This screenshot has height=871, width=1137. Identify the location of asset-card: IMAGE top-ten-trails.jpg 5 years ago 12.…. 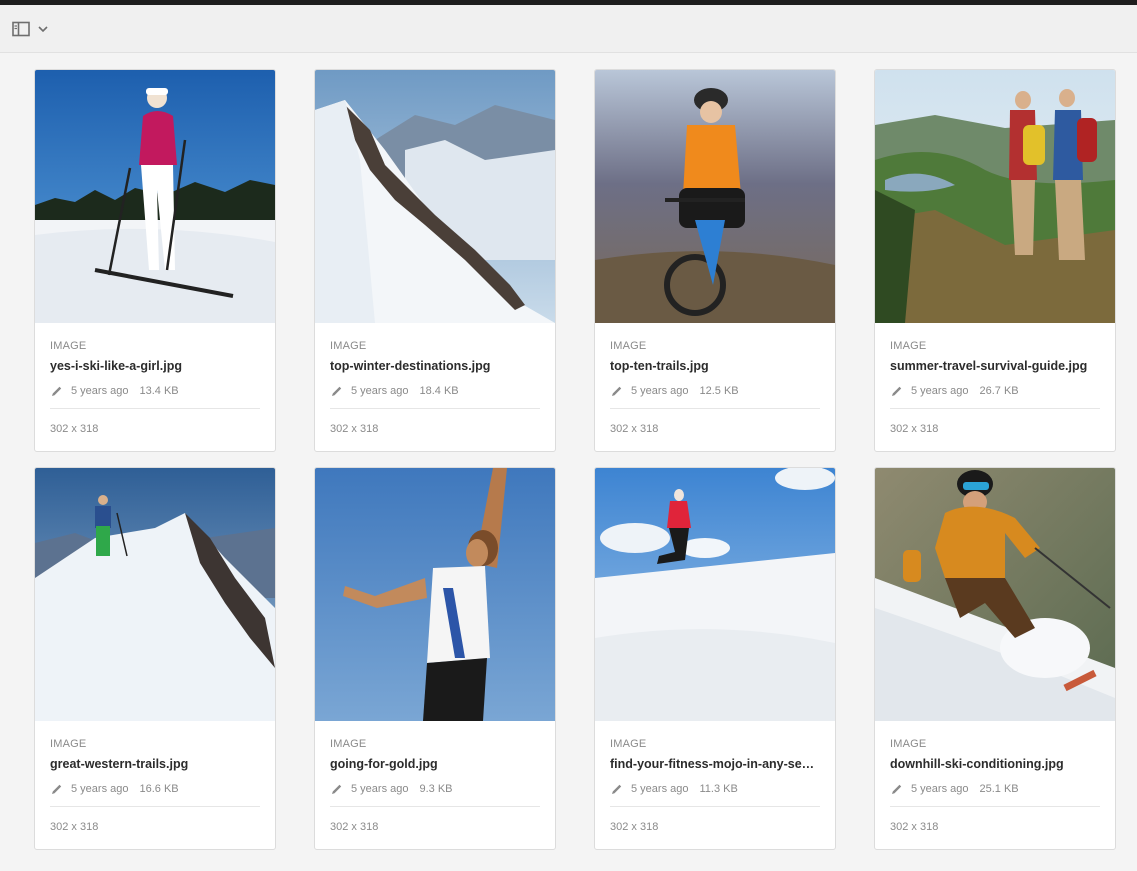
(715, 260).